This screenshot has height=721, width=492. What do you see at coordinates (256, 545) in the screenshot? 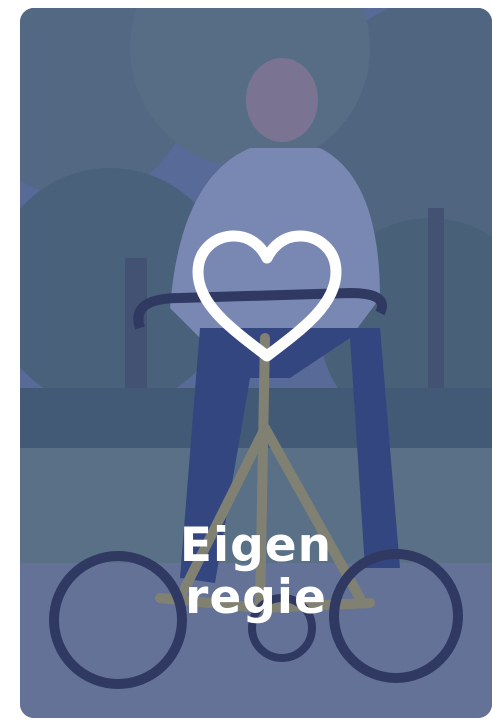
I see `card-title-line-1: Eigen` at bounding box center [256, 545].